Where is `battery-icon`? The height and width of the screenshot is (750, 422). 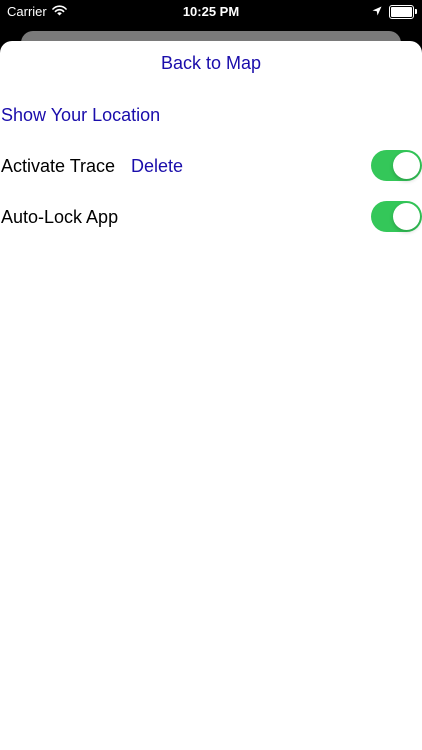
battery-icon is located at coordinates (403, 11).